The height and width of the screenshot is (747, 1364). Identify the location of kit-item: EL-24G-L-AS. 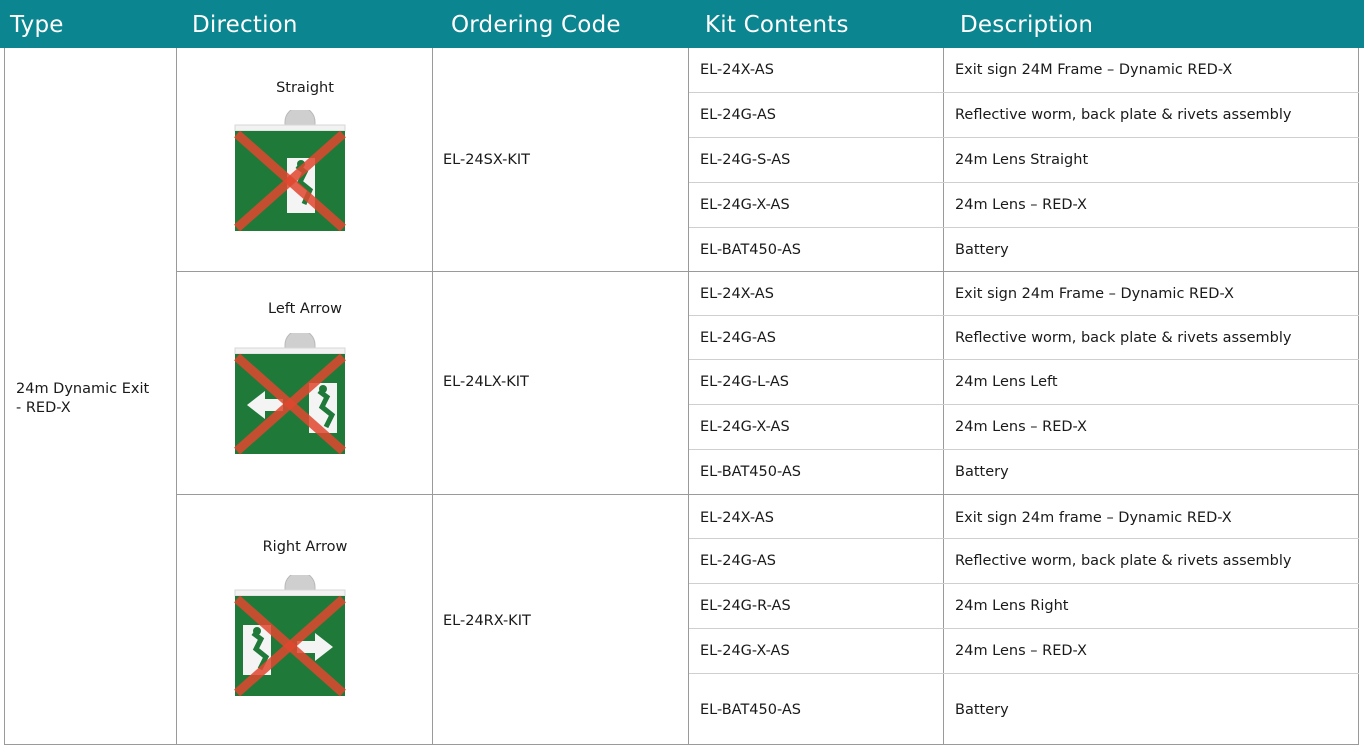
(744, 382).